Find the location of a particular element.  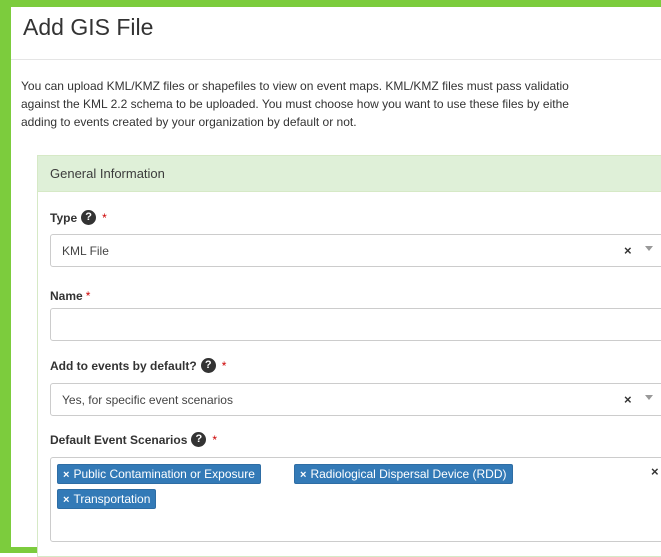

scenario-tag-label: Transportation is located at coordinates (112, 499).